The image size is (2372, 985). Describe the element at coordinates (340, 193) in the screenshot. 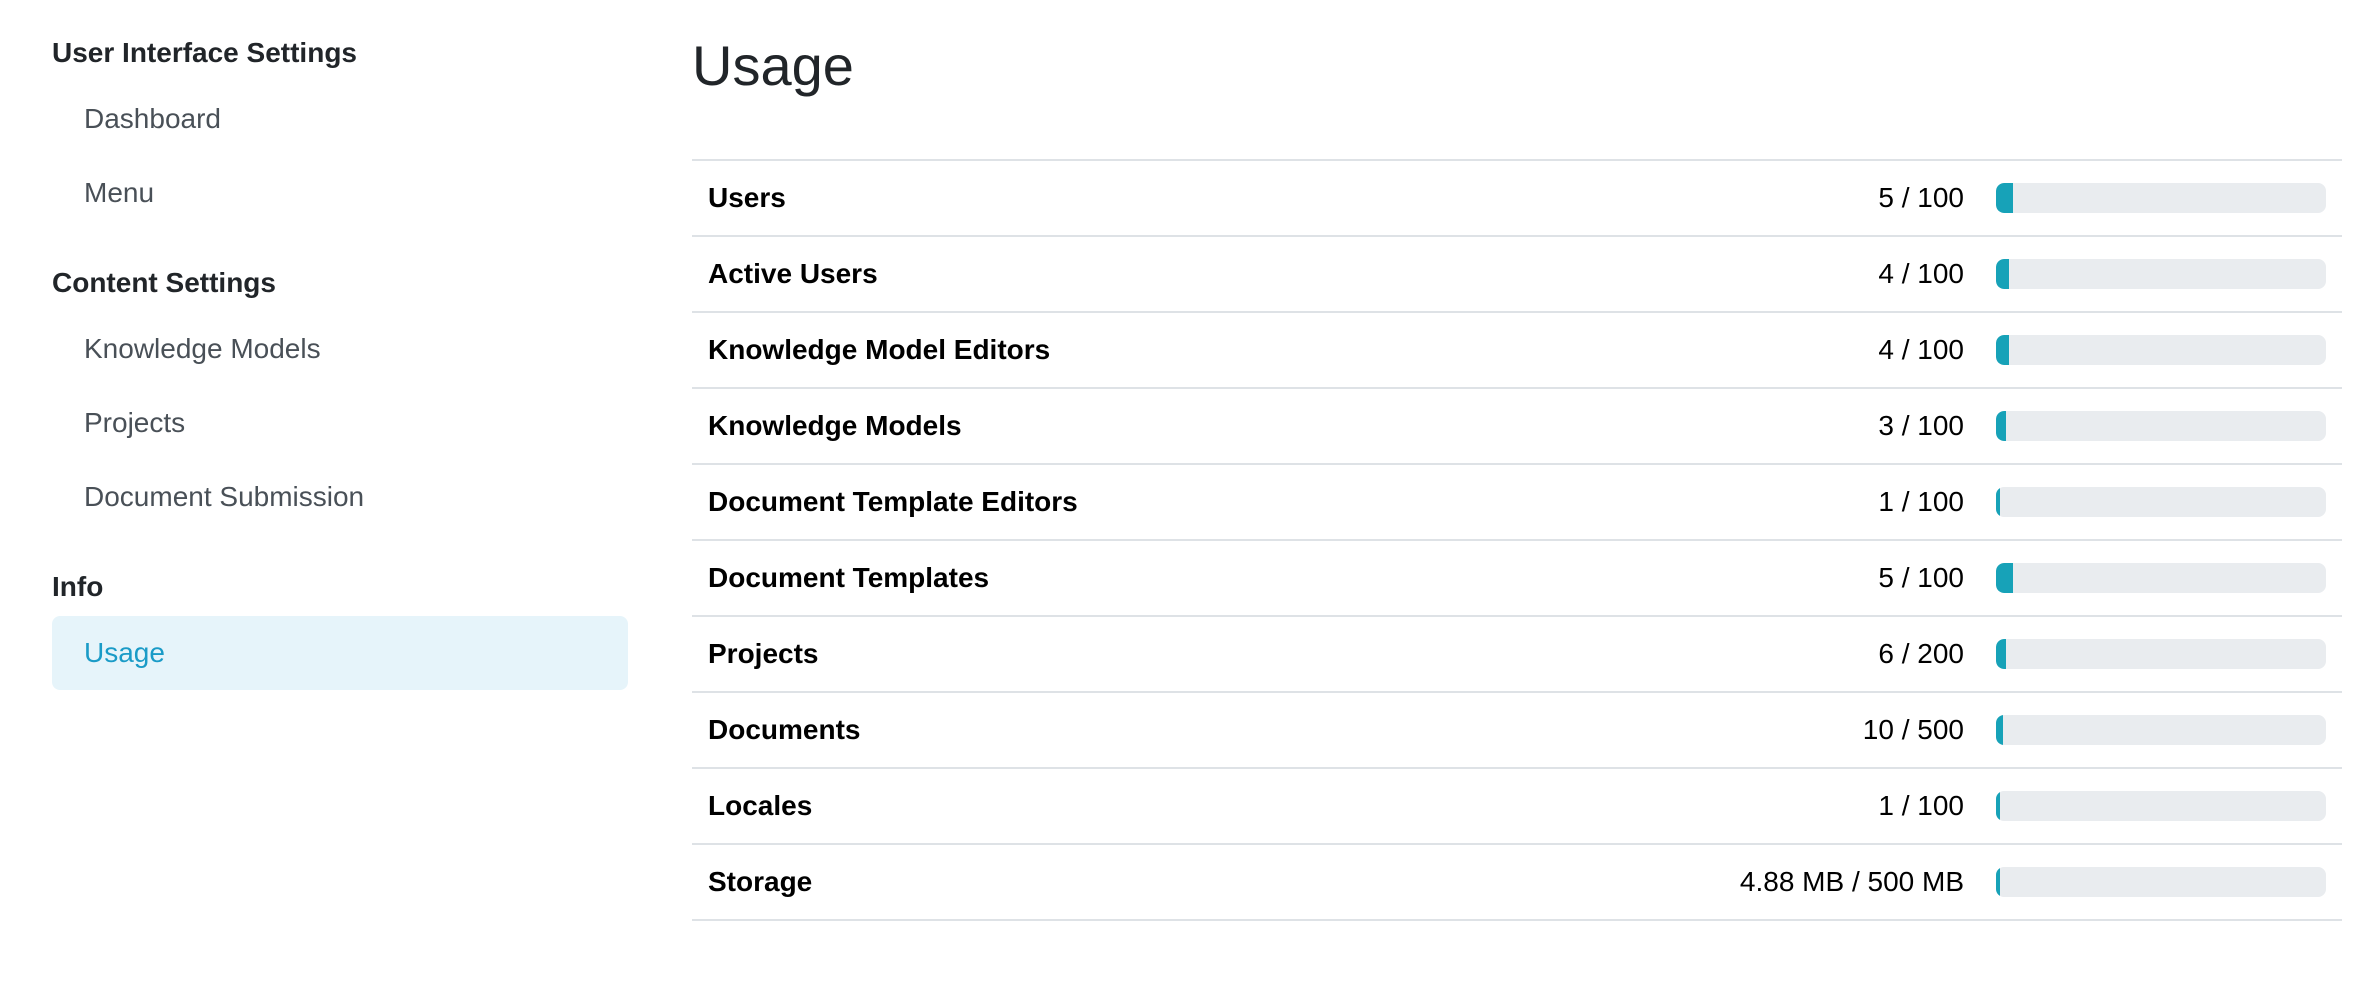

I see `sidebar-item-menu: Menu` at that location.